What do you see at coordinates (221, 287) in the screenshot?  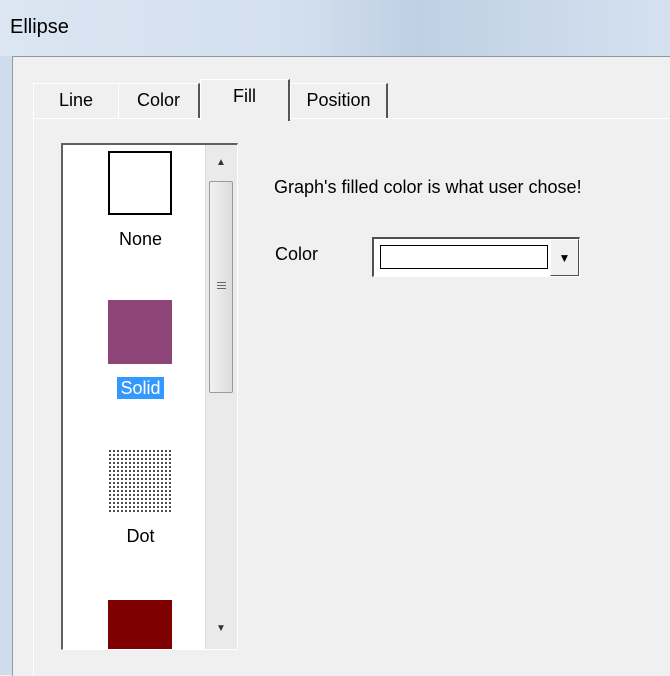 I see `scroll-thumb` at bounding box center [221, 287].